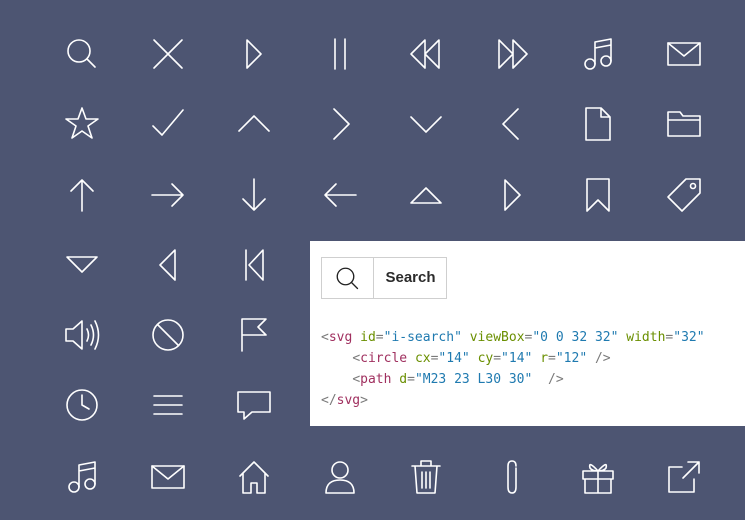 This screenshot has width=745, height=520. I want to click on pause-icon, so click(340, 54).